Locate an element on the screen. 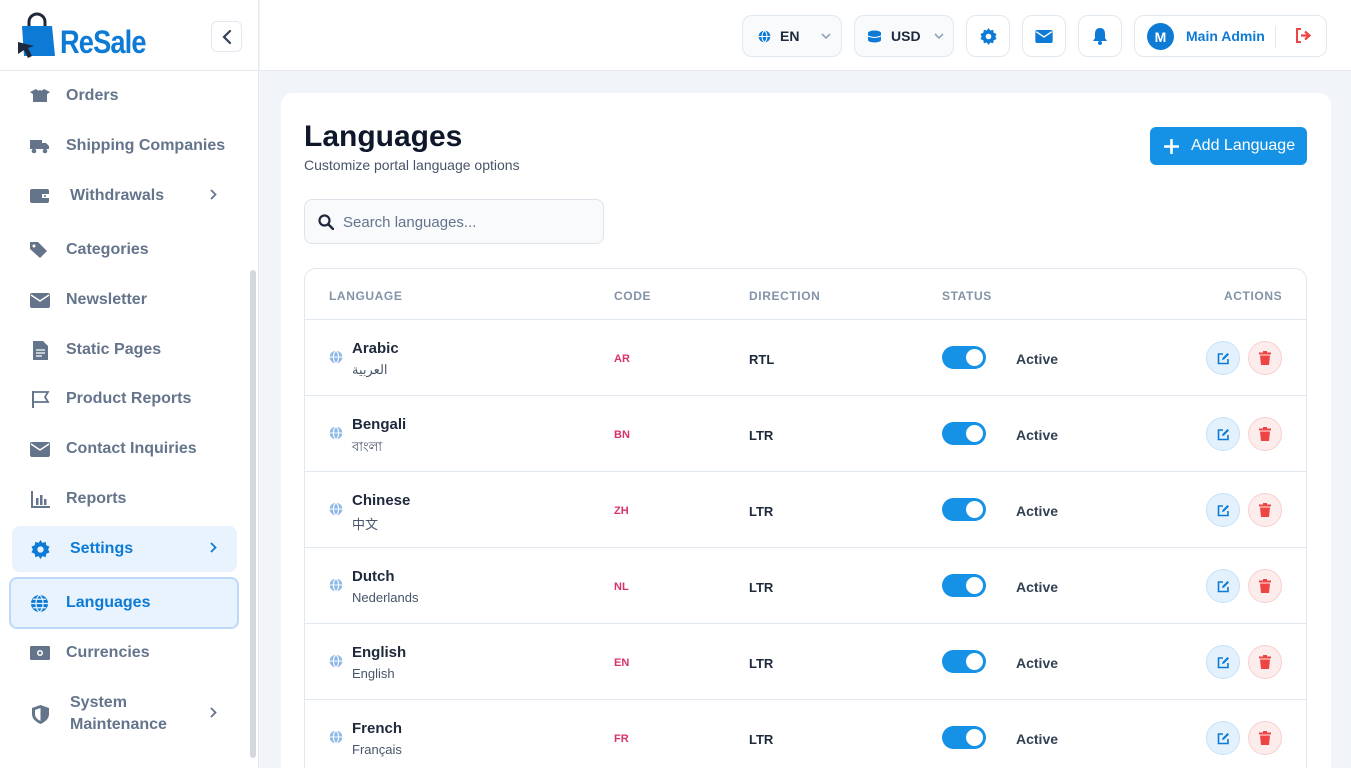 The image size is (1351, 768). language-native-name: 中文 is located at coordinates (365, 524).